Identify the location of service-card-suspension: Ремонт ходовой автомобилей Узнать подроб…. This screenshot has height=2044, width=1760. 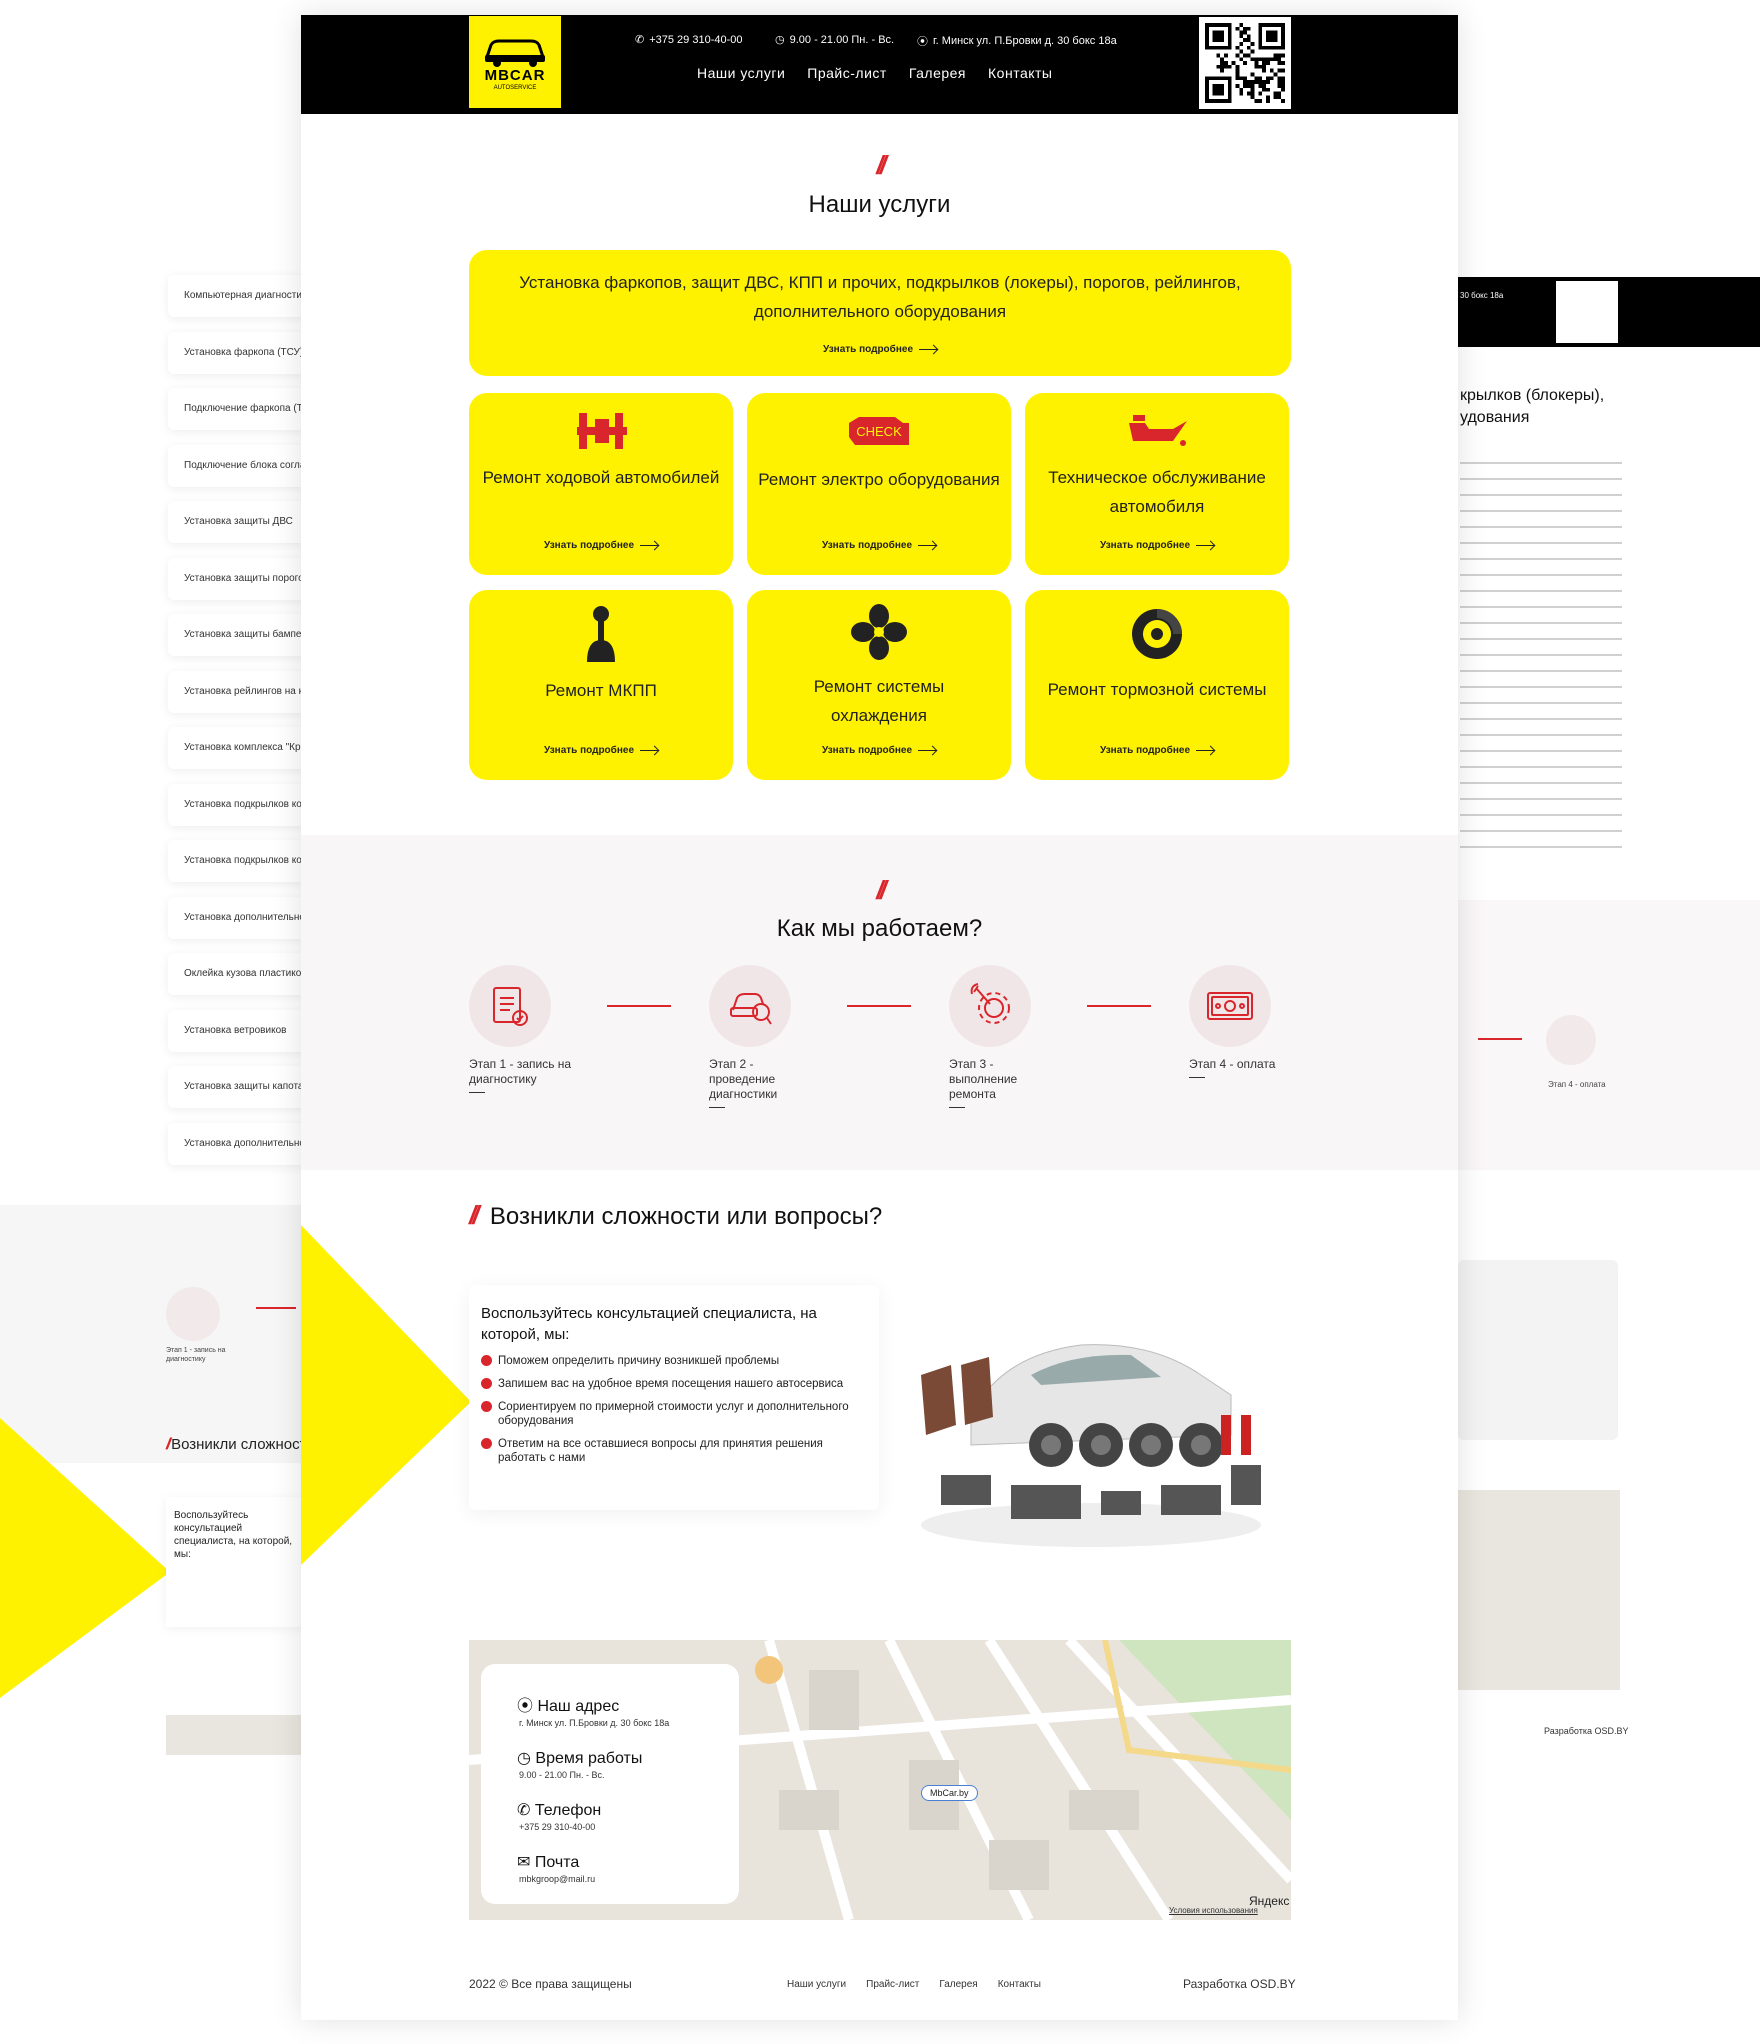
(601, 484).